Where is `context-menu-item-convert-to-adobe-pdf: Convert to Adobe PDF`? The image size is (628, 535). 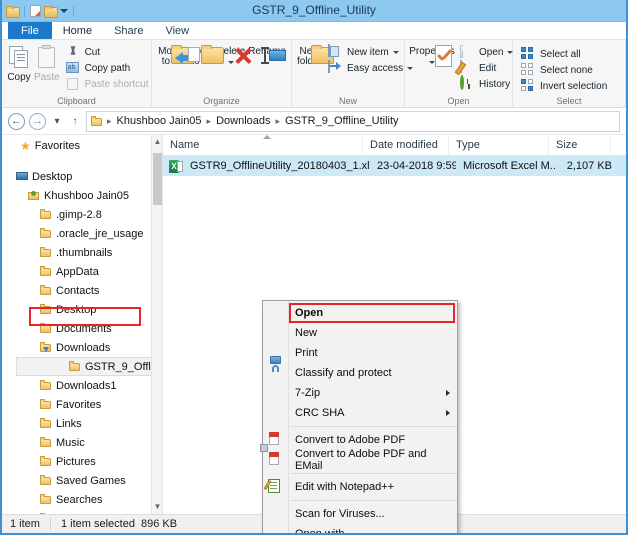 context-menu-item-convert-to-adobe-pdf: Convert to Adobe PDF is located at coordinates (360, 440).